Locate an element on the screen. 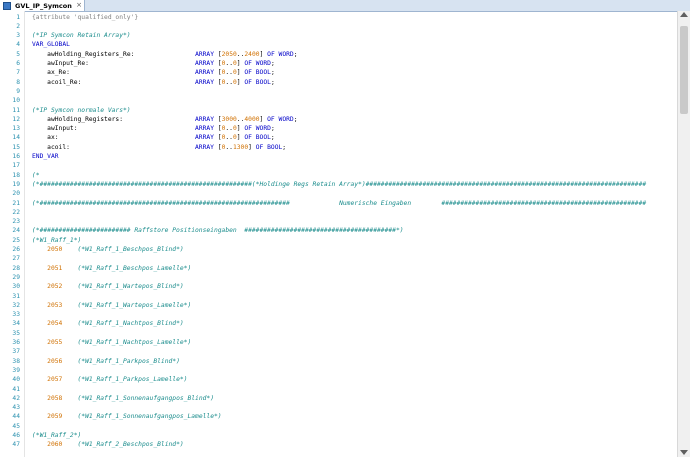 Image resolution: width=690 pixels, height=457 pixels. line-number: 43 is located at coordinates (16, 408).